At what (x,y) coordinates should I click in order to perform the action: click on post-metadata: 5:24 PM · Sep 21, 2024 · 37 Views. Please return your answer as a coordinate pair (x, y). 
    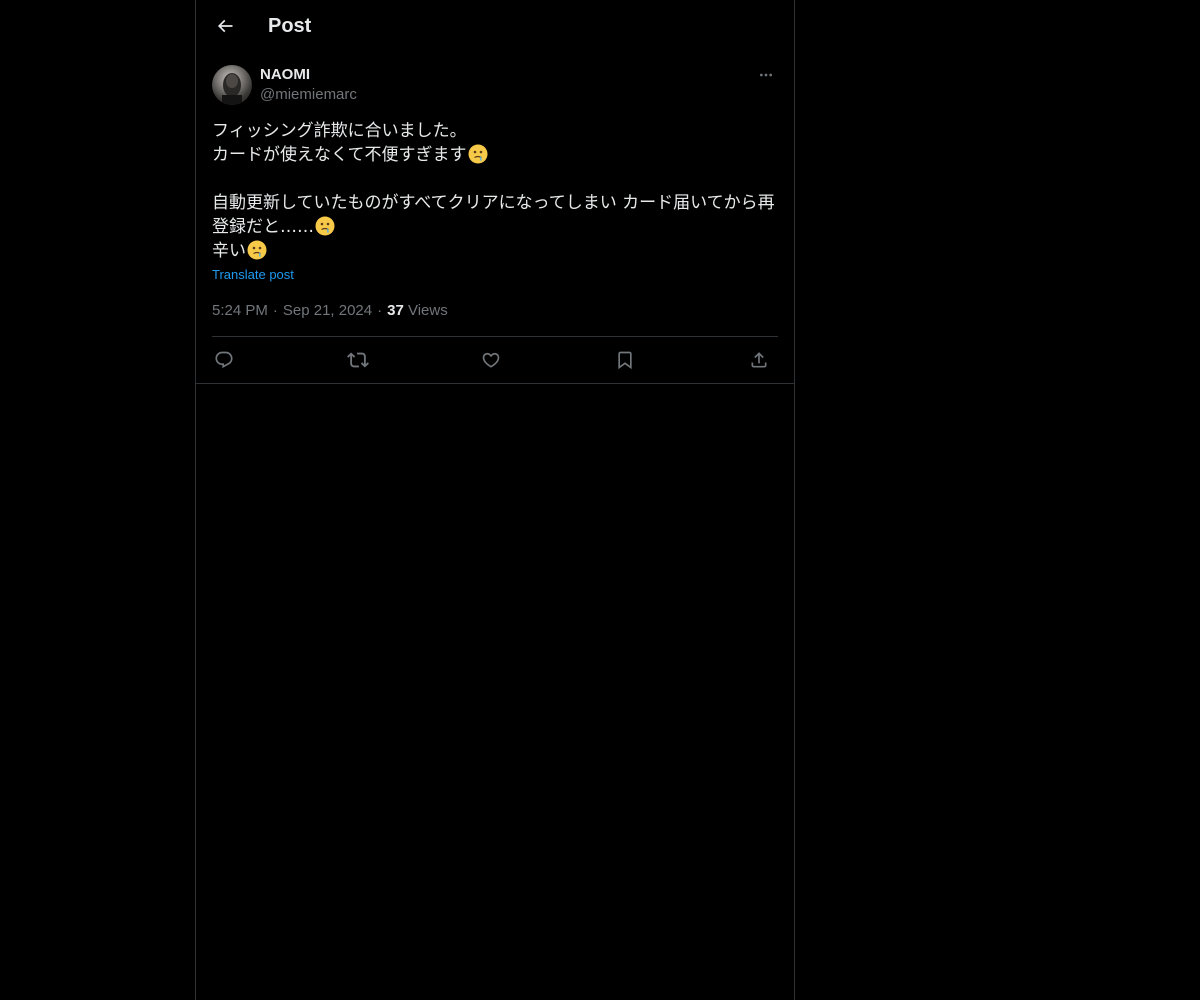
    Looking at the image, I should click on (330, 311).